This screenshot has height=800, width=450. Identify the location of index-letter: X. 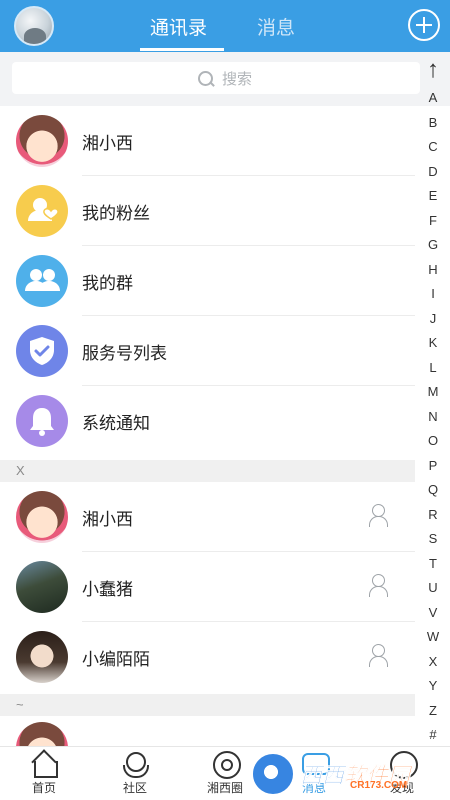
(433, 662).